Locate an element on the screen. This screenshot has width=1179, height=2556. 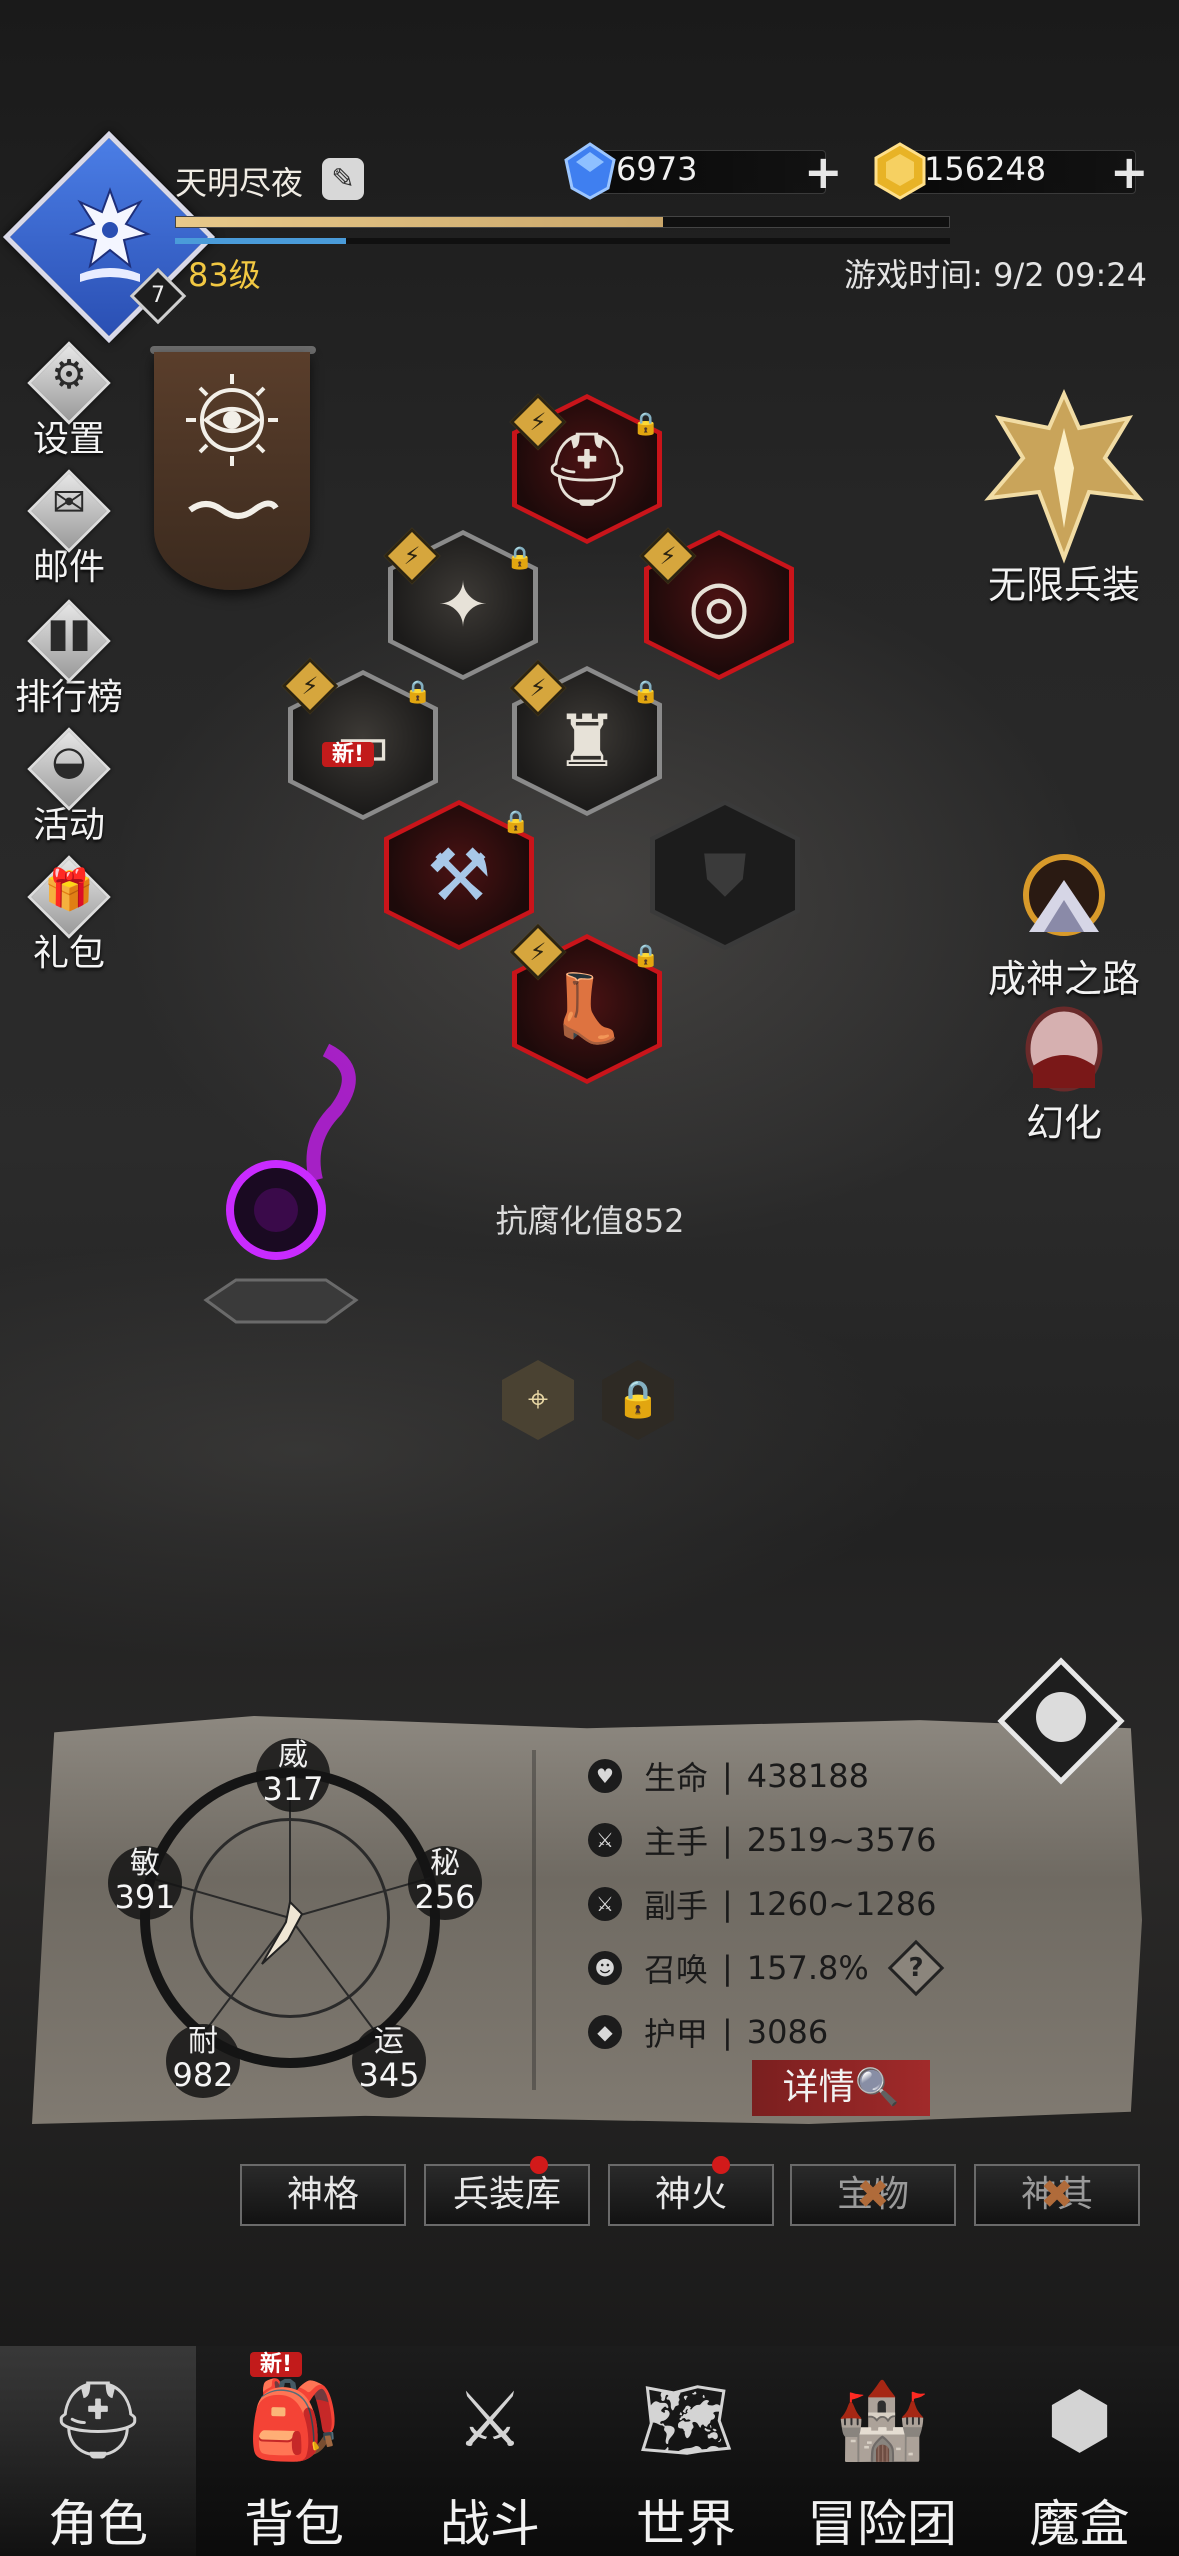
tab-divine-fire: 神火 is located at coordinates (691, 2195).